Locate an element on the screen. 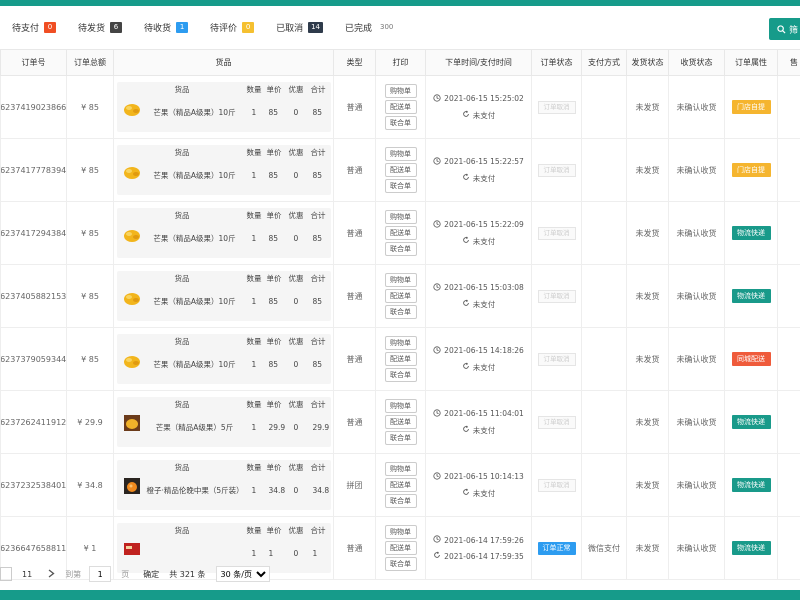 This screenshot has height=600, width=800. bottom-accent-bar is located at coordinates (400, 595).